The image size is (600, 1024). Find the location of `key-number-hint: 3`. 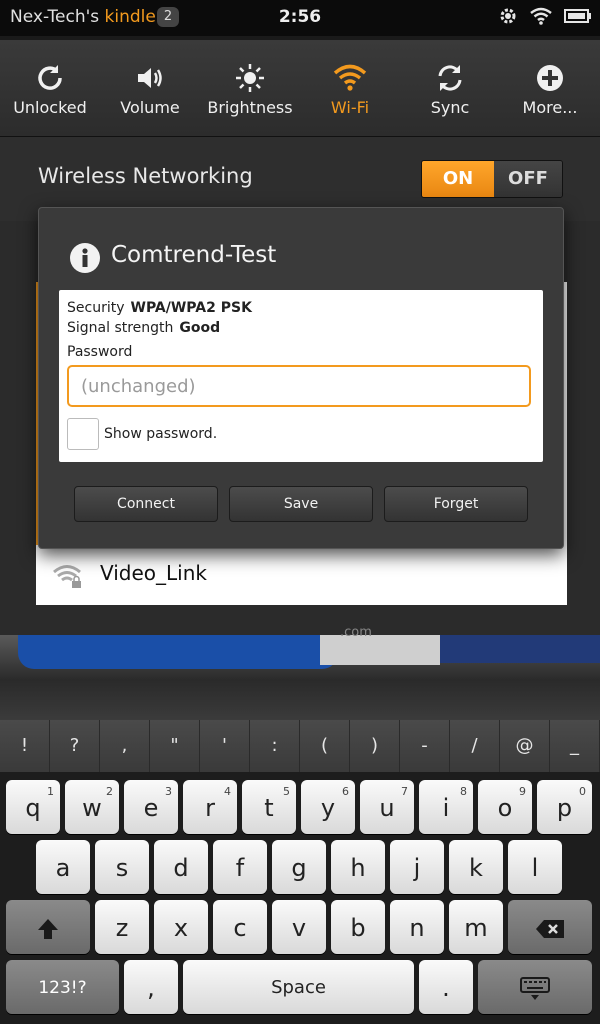

key-number-hint: 3 is located at coordinates (168, 791).